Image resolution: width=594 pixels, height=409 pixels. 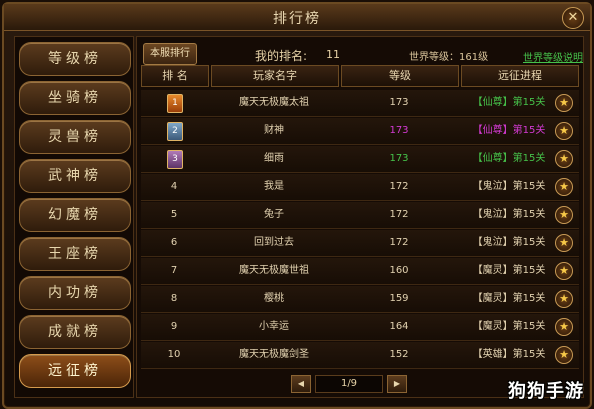 I want to click on table-row: 8 樱桃 159 【魔灵】第15关 ★, so click(x=360, y=299).